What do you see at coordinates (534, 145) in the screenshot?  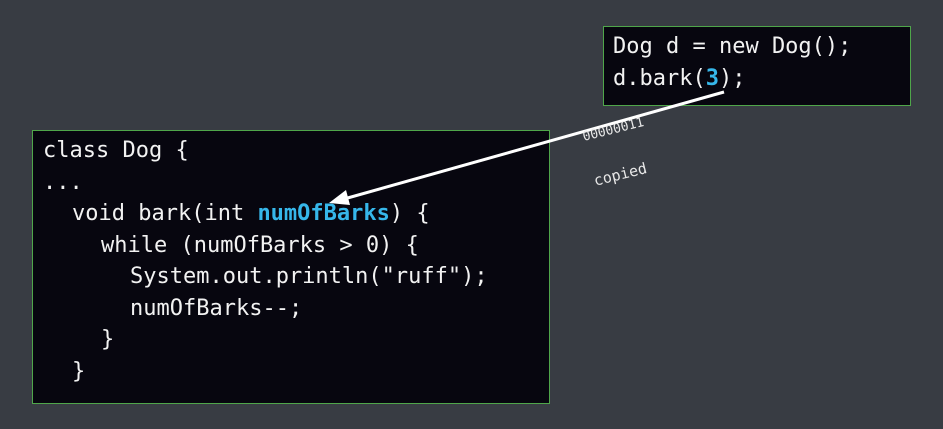 I see `copy-arrow-line` at bounding box center [534, 145].